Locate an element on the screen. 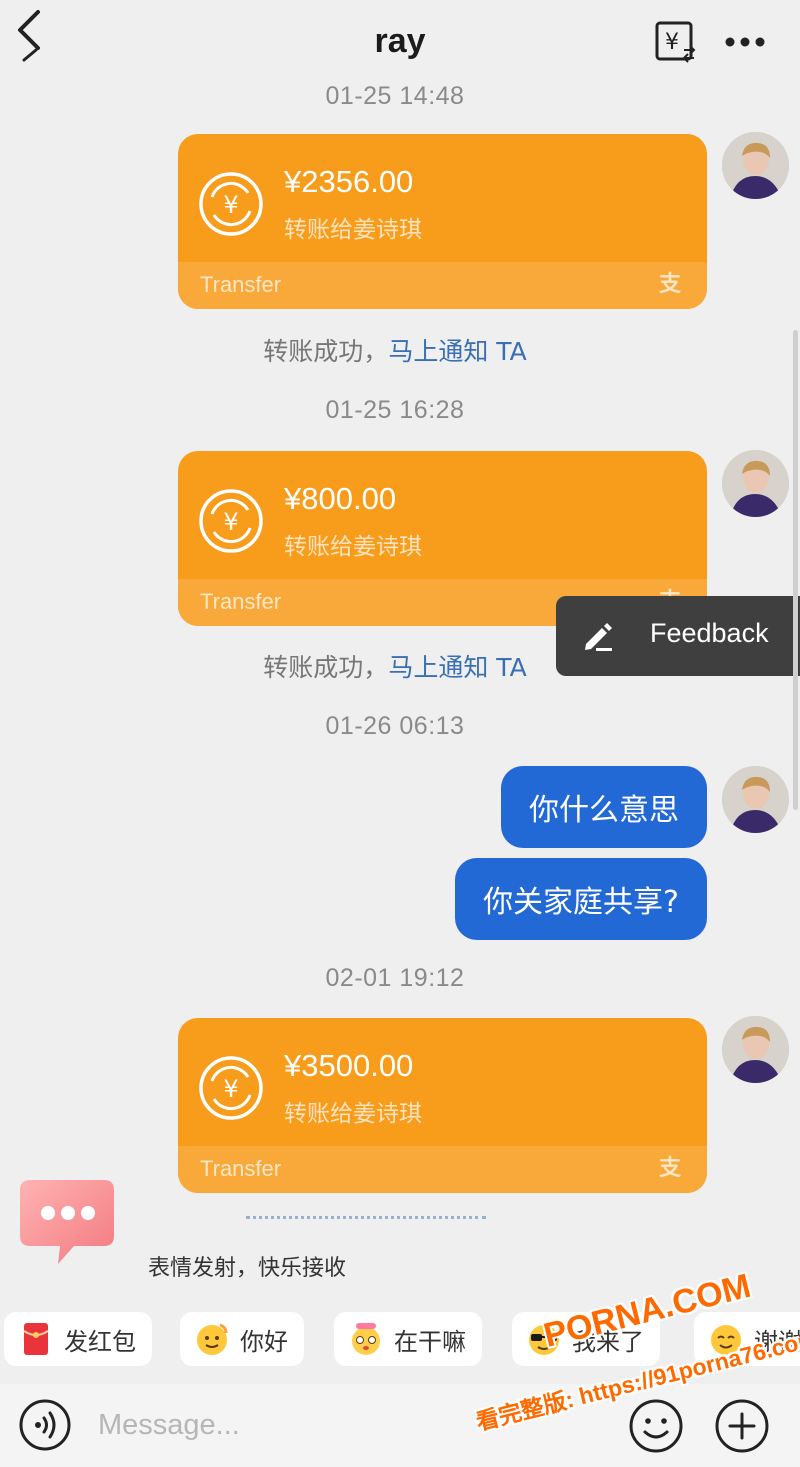 This screenshot has width=800, height=1467. chat-bubble: 你关家庭共享? is located at coordinates (581, 899).